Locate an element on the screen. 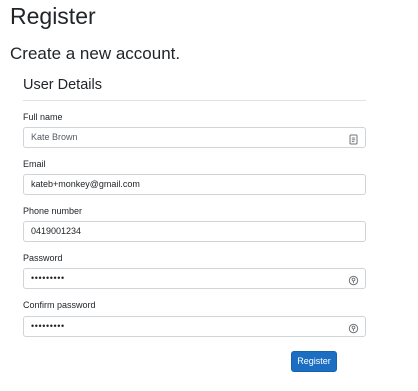 The width and height of the screenshot is (418, 391). section-title: User Details is located at coordinates (62, 85).